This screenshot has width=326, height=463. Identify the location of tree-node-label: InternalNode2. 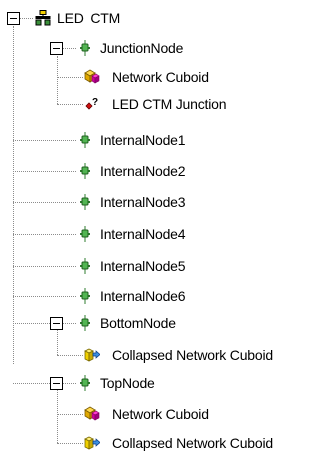
(143, 171).